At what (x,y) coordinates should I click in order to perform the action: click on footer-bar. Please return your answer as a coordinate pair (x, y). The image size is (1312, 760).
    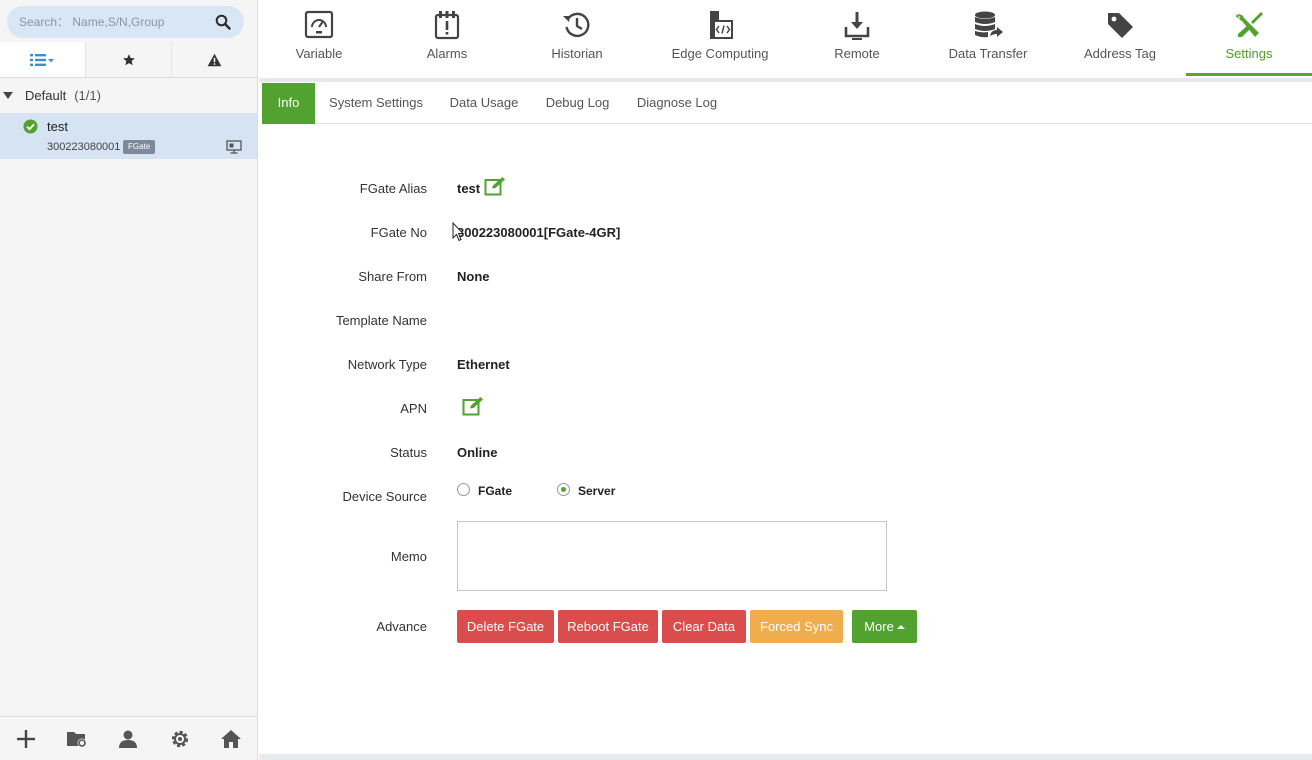
    Looking at the image, I should click on (785, 757).